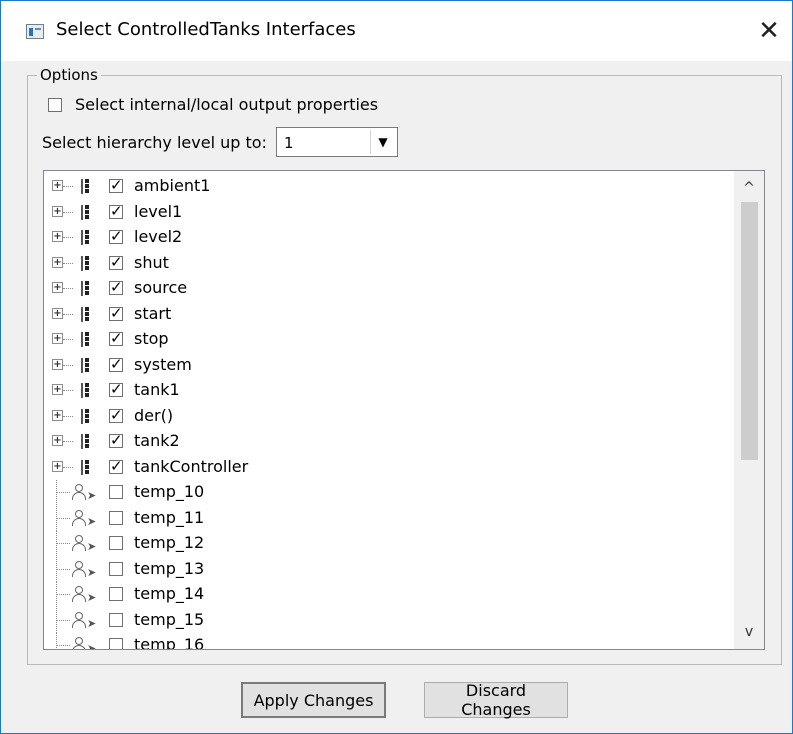 The height and width of the screenshot is (734, 793). I want to click on row-label: temp_16, so click(169, 642).